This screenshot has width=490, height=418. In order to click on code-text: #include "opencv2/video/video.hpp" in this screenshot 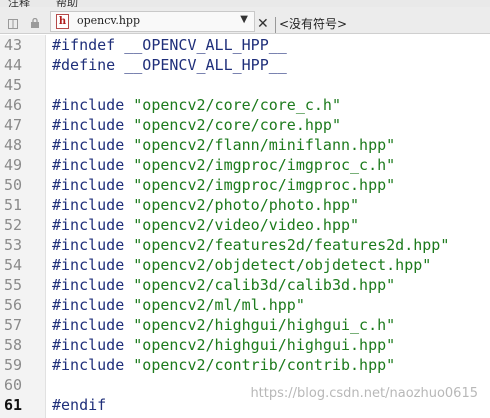, I will do `click(205, 225)`.